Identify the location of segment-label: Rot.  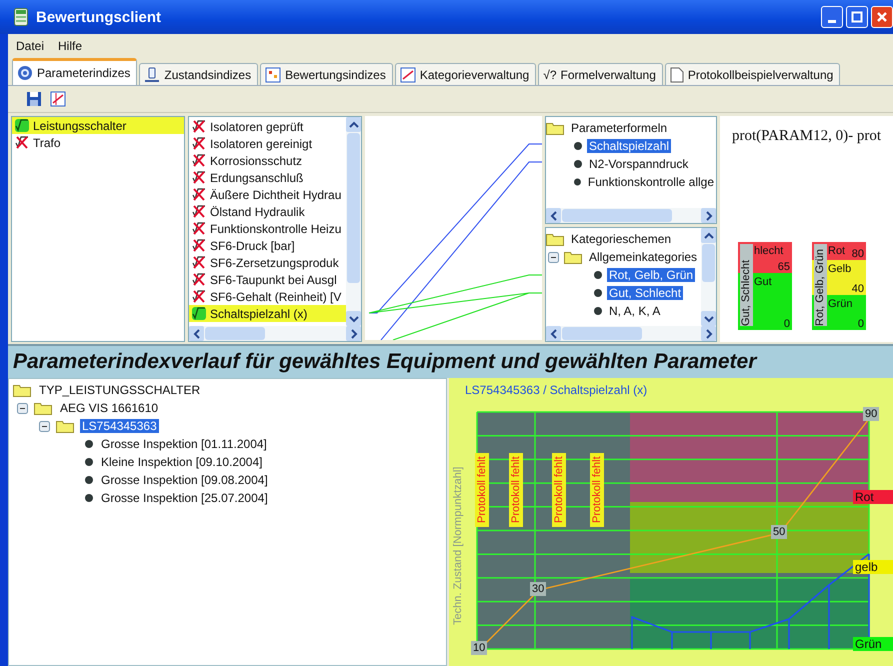
(837, 251).